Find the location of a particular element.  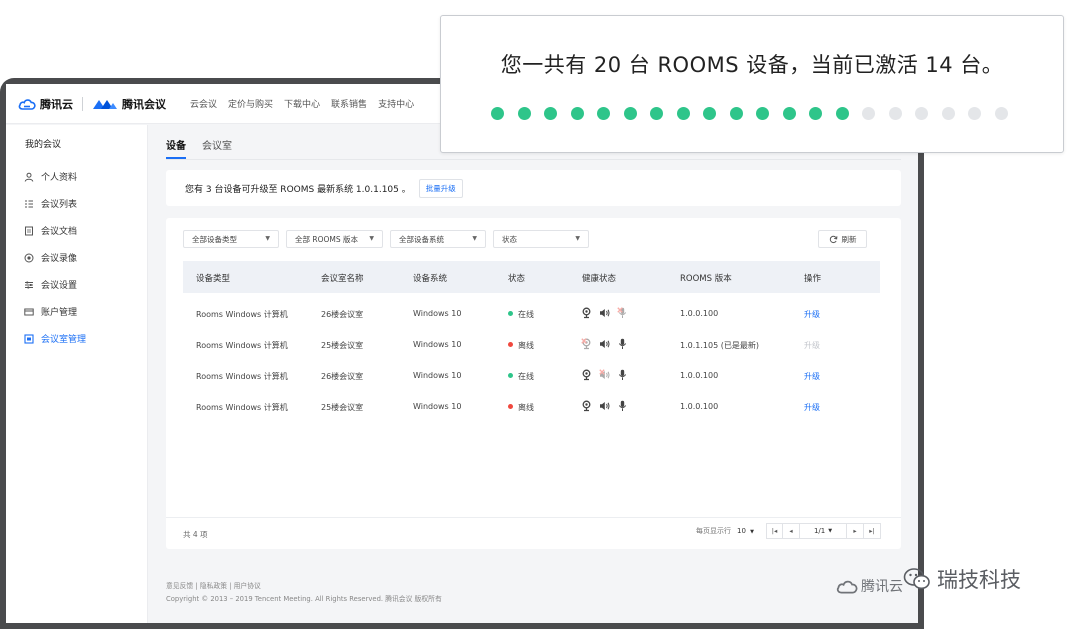

batch-upgrade-button: 批量升级 is located at coordinates (440, 188).